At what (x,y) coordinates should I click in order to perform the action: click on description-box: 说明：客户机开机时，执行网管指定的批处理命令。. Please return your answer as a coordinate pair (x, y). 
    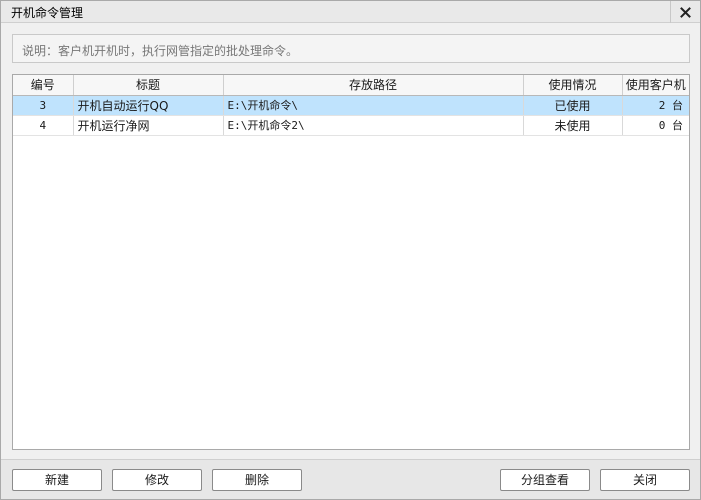
    Looking at the image, I should click on (351, 48).